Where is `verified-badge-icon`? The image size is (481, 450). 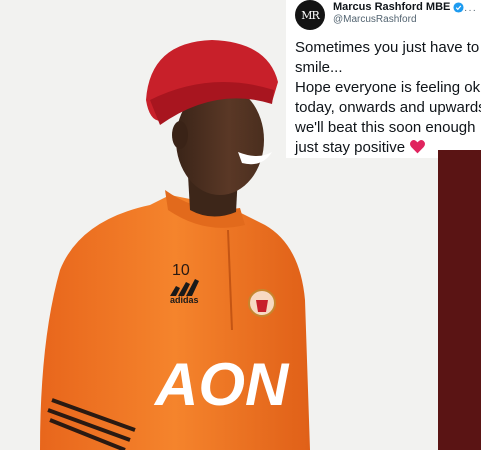
verified-badge-icon is located at coordinates (458, 7).